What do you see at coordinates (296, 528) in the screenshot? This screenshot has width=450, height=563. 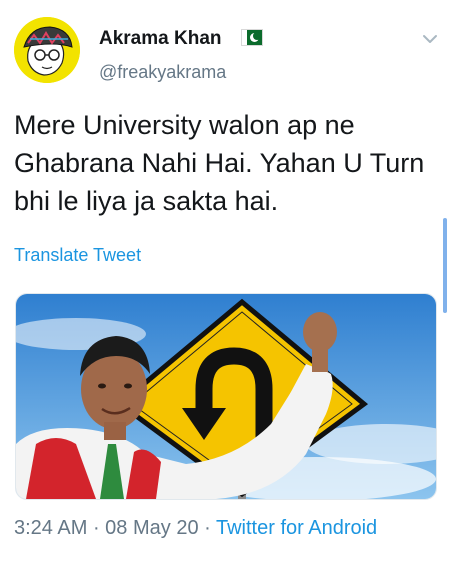 I see `tweet-source-link: Twitter for Android` at bounding box center [296, 528].